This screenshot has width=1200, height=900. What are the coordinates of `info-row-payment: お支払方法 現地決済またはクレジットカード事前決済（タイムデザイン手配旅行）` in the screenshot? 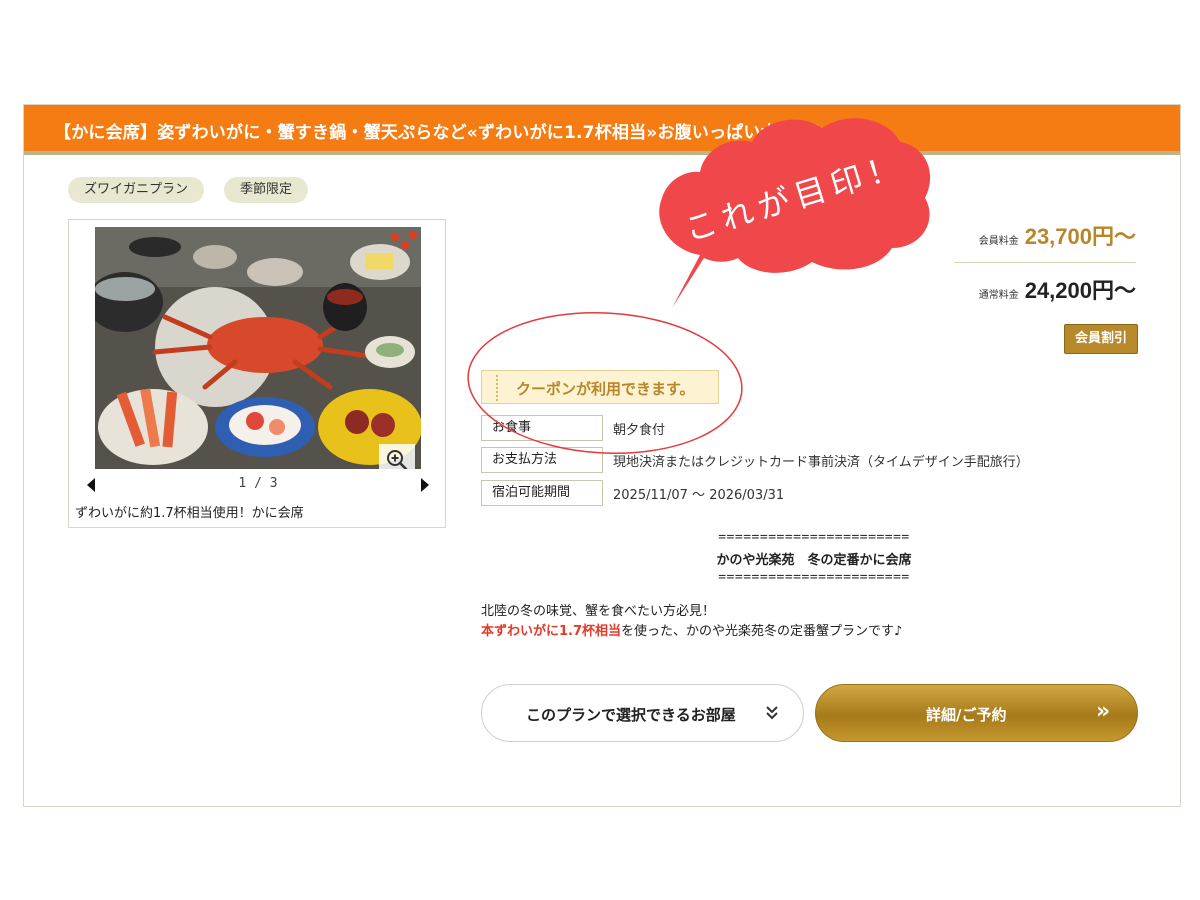 It's located at (811, 460).